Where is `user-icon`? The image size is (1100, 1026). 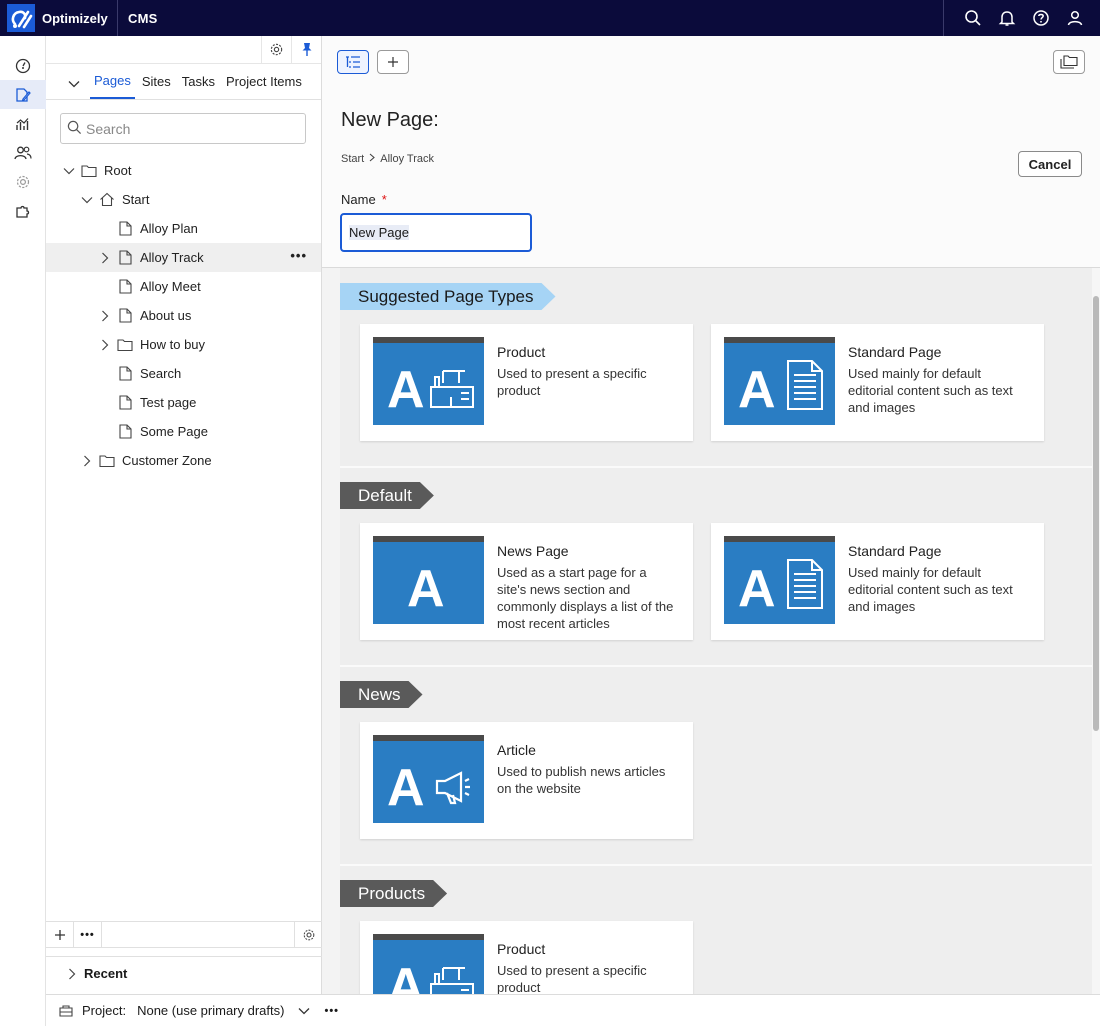
user-icon is located at coordinates (1075, 18).